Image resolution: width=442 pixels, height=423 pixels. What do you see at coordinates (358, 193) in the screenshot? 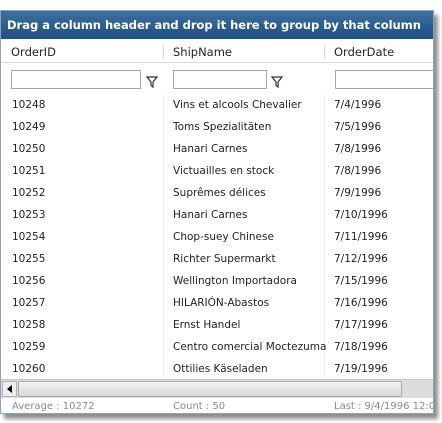
I see `cell-orderdate: 7/9/1996` at bounding box center [358, 193].